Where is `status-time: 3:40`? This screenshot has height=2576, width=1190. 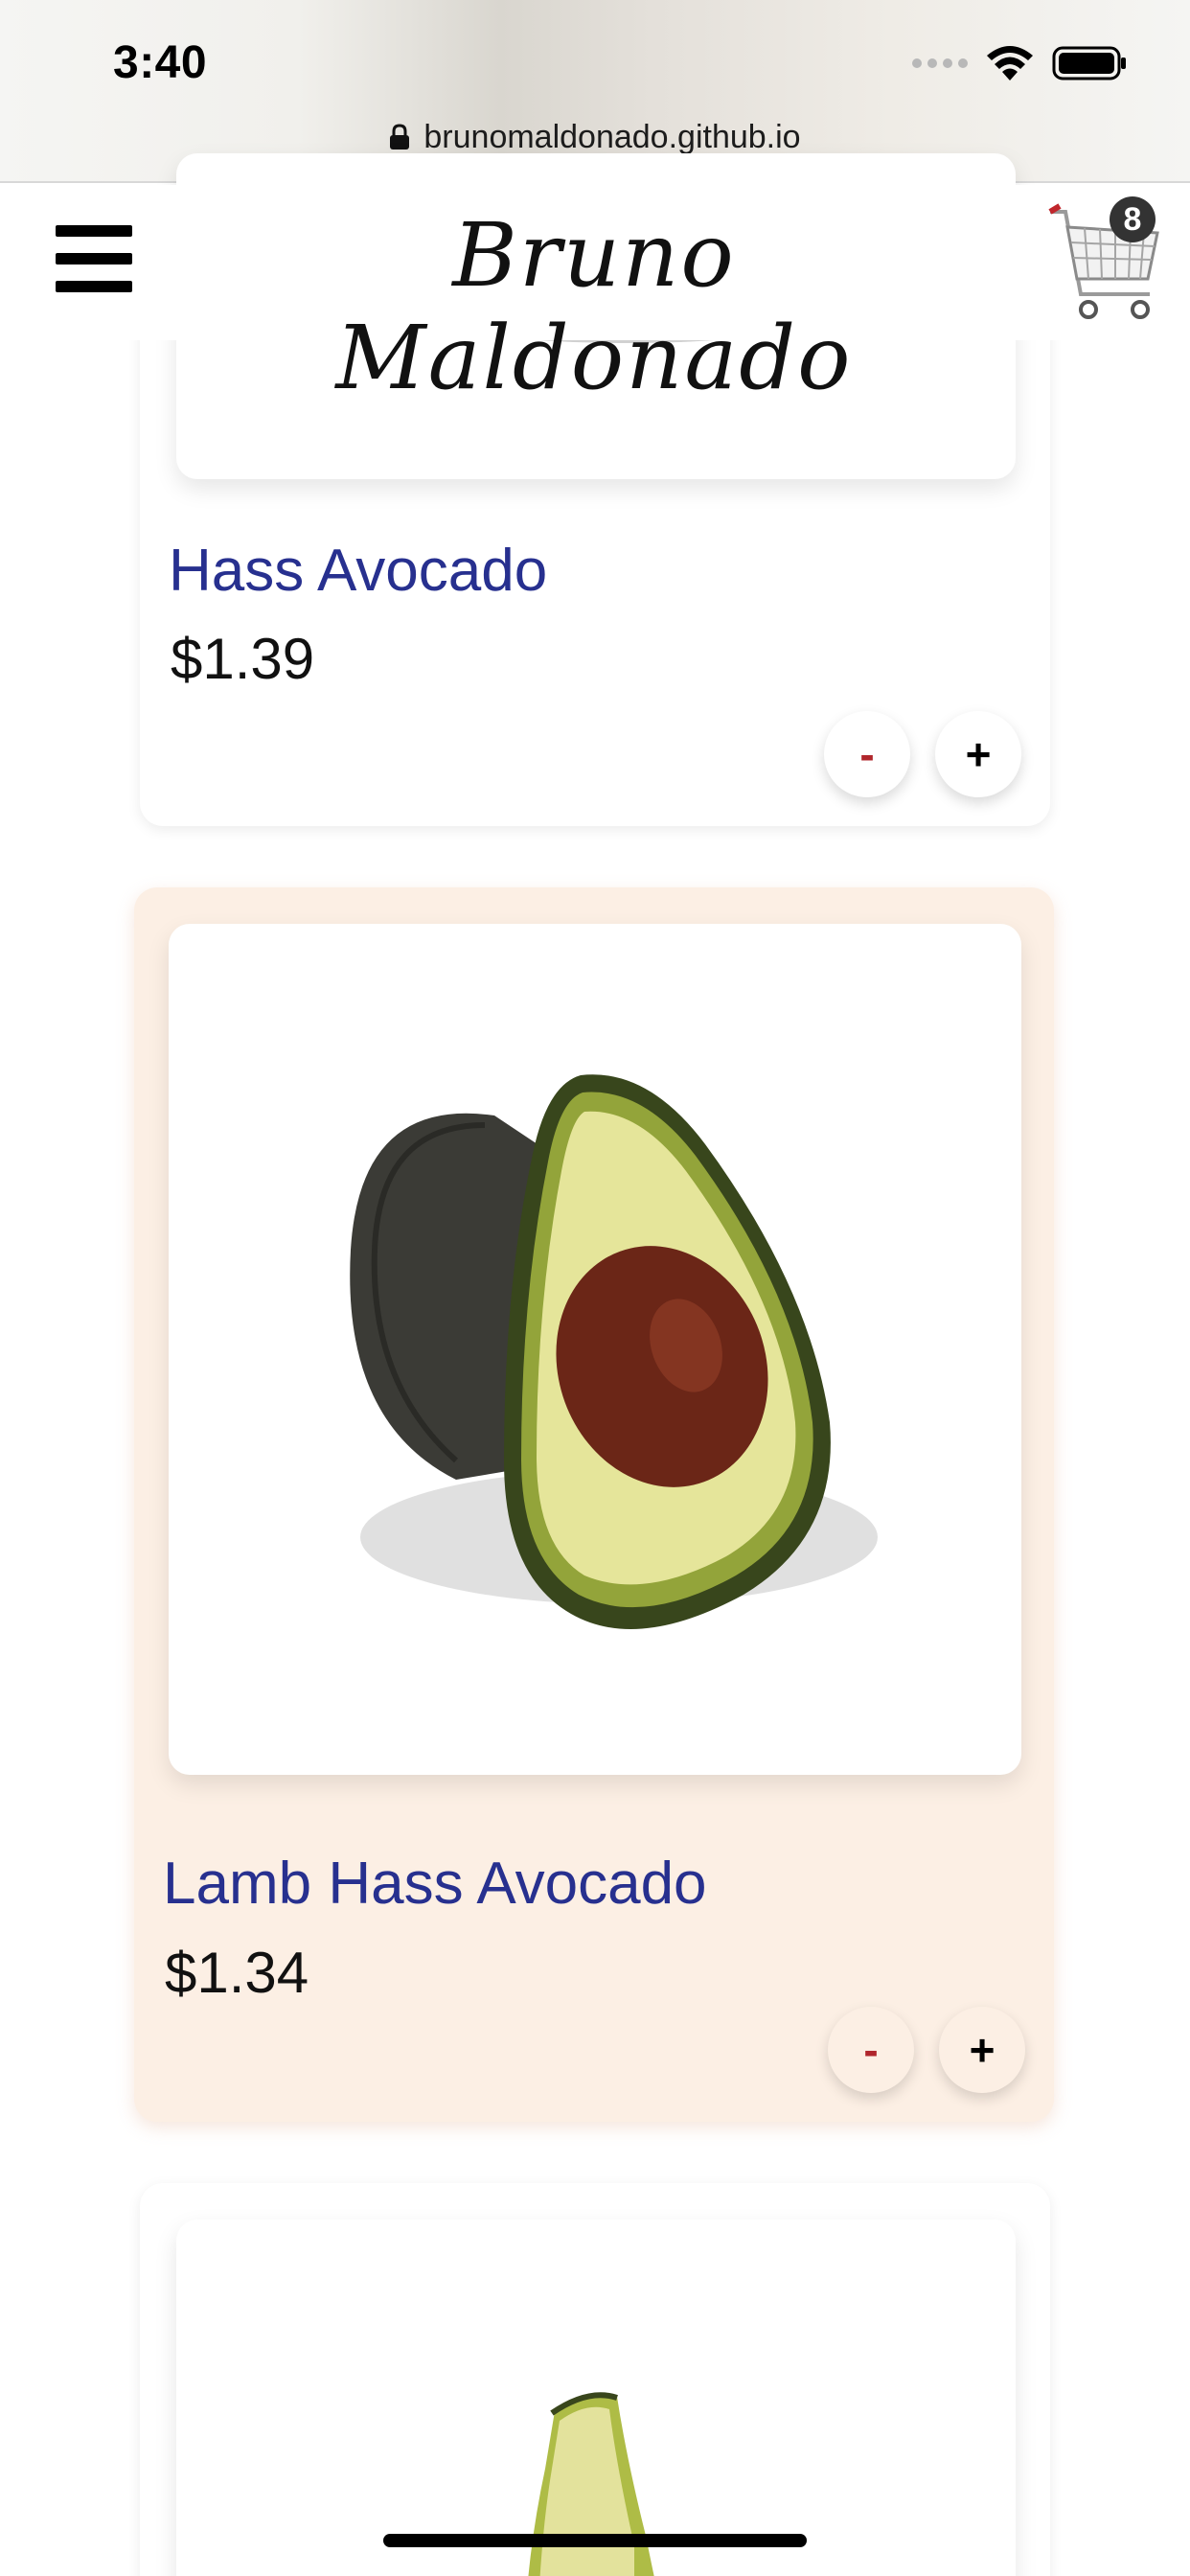
status-time: 3:40 is located at coordinates (160, 63).